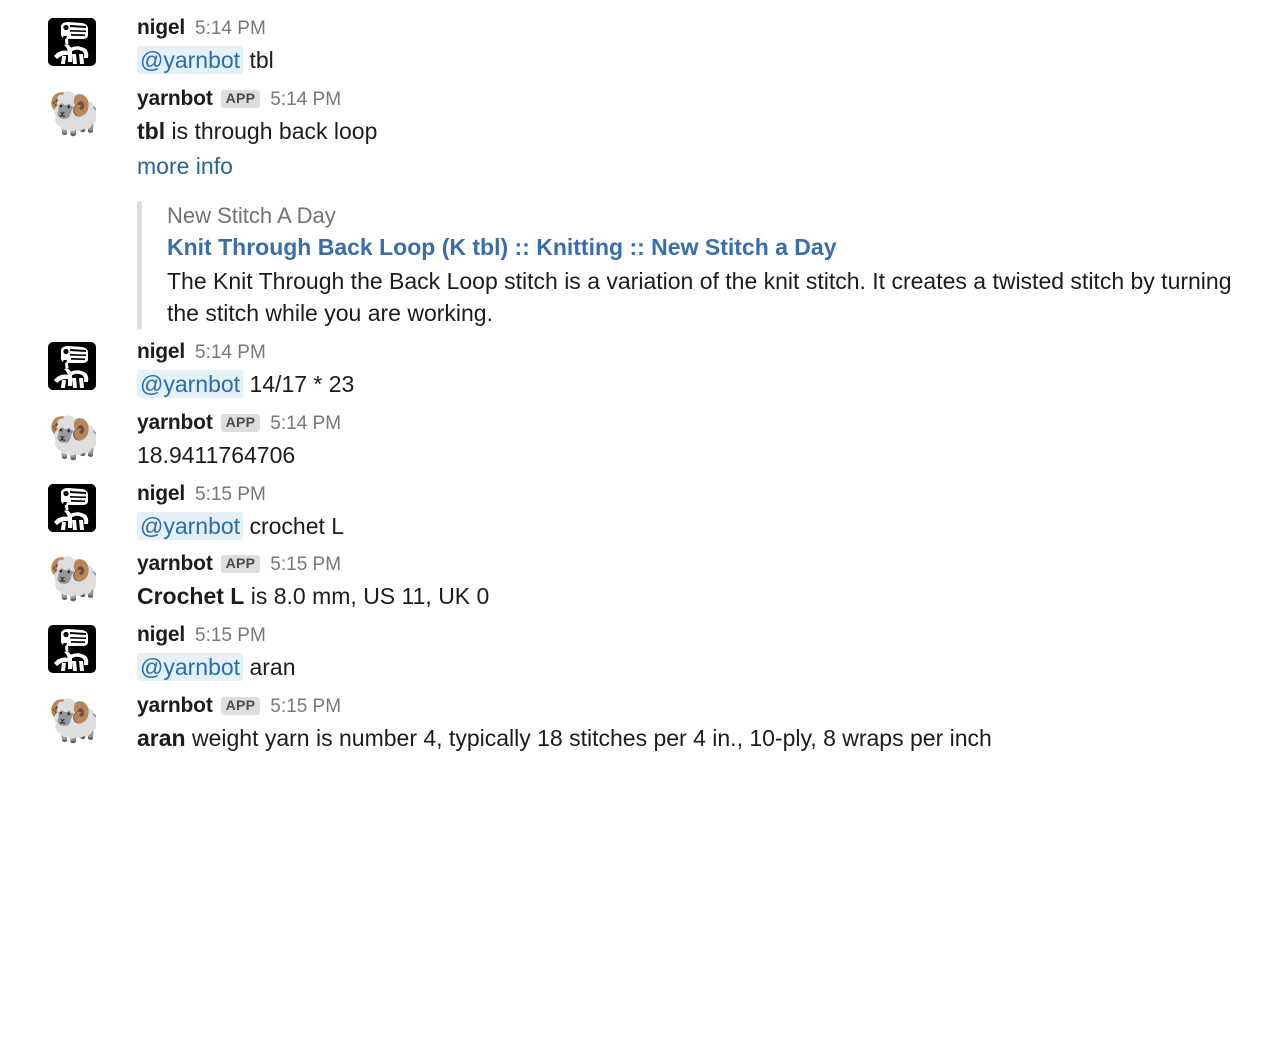 The width and height of the screenshot is (1278, 1056). What do you see at coordinates (161, 737) in the screenshot?
I see `message-bold-term: aran` at bounding box center [161, 737].